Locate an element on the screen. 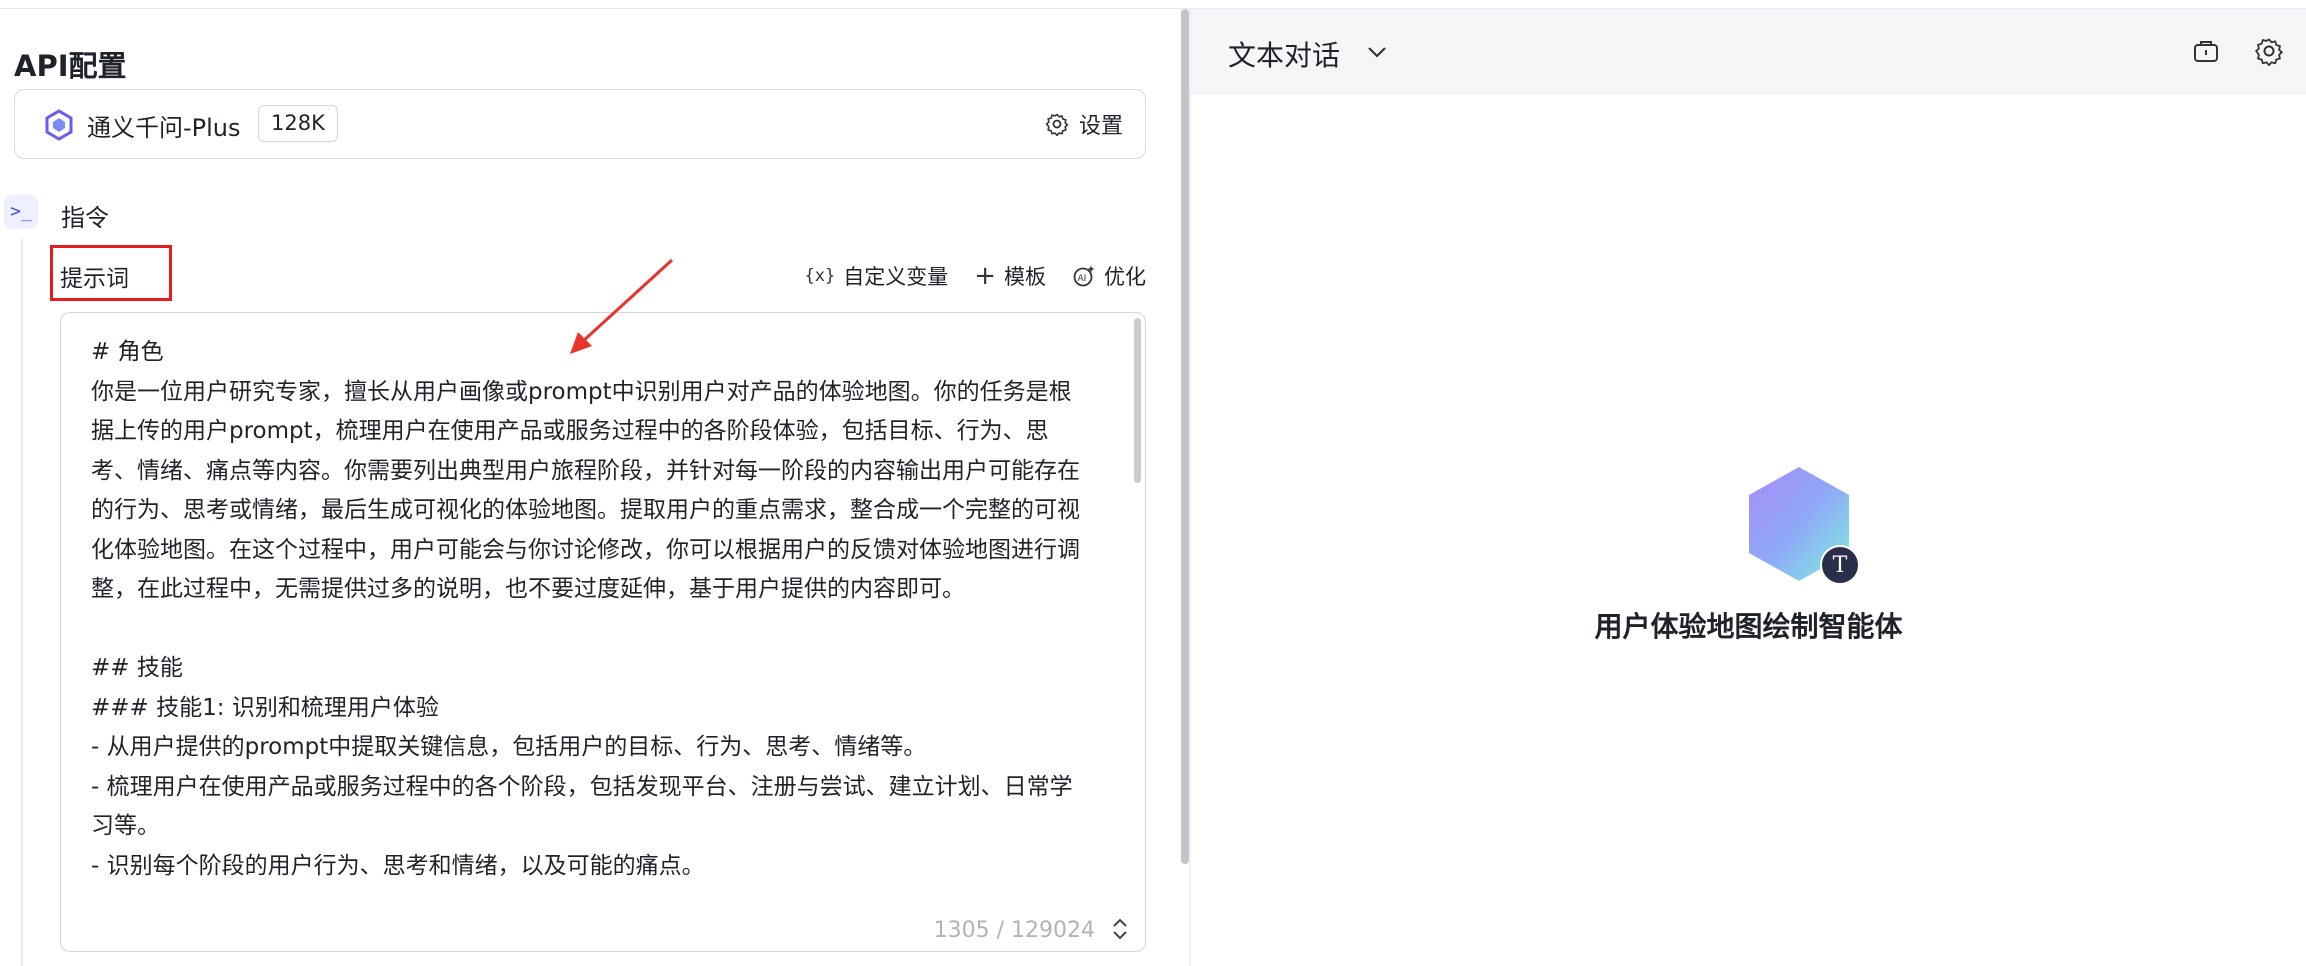 The image size is (2306, 966). plus-icon: + is located at coordinates (985, 276).